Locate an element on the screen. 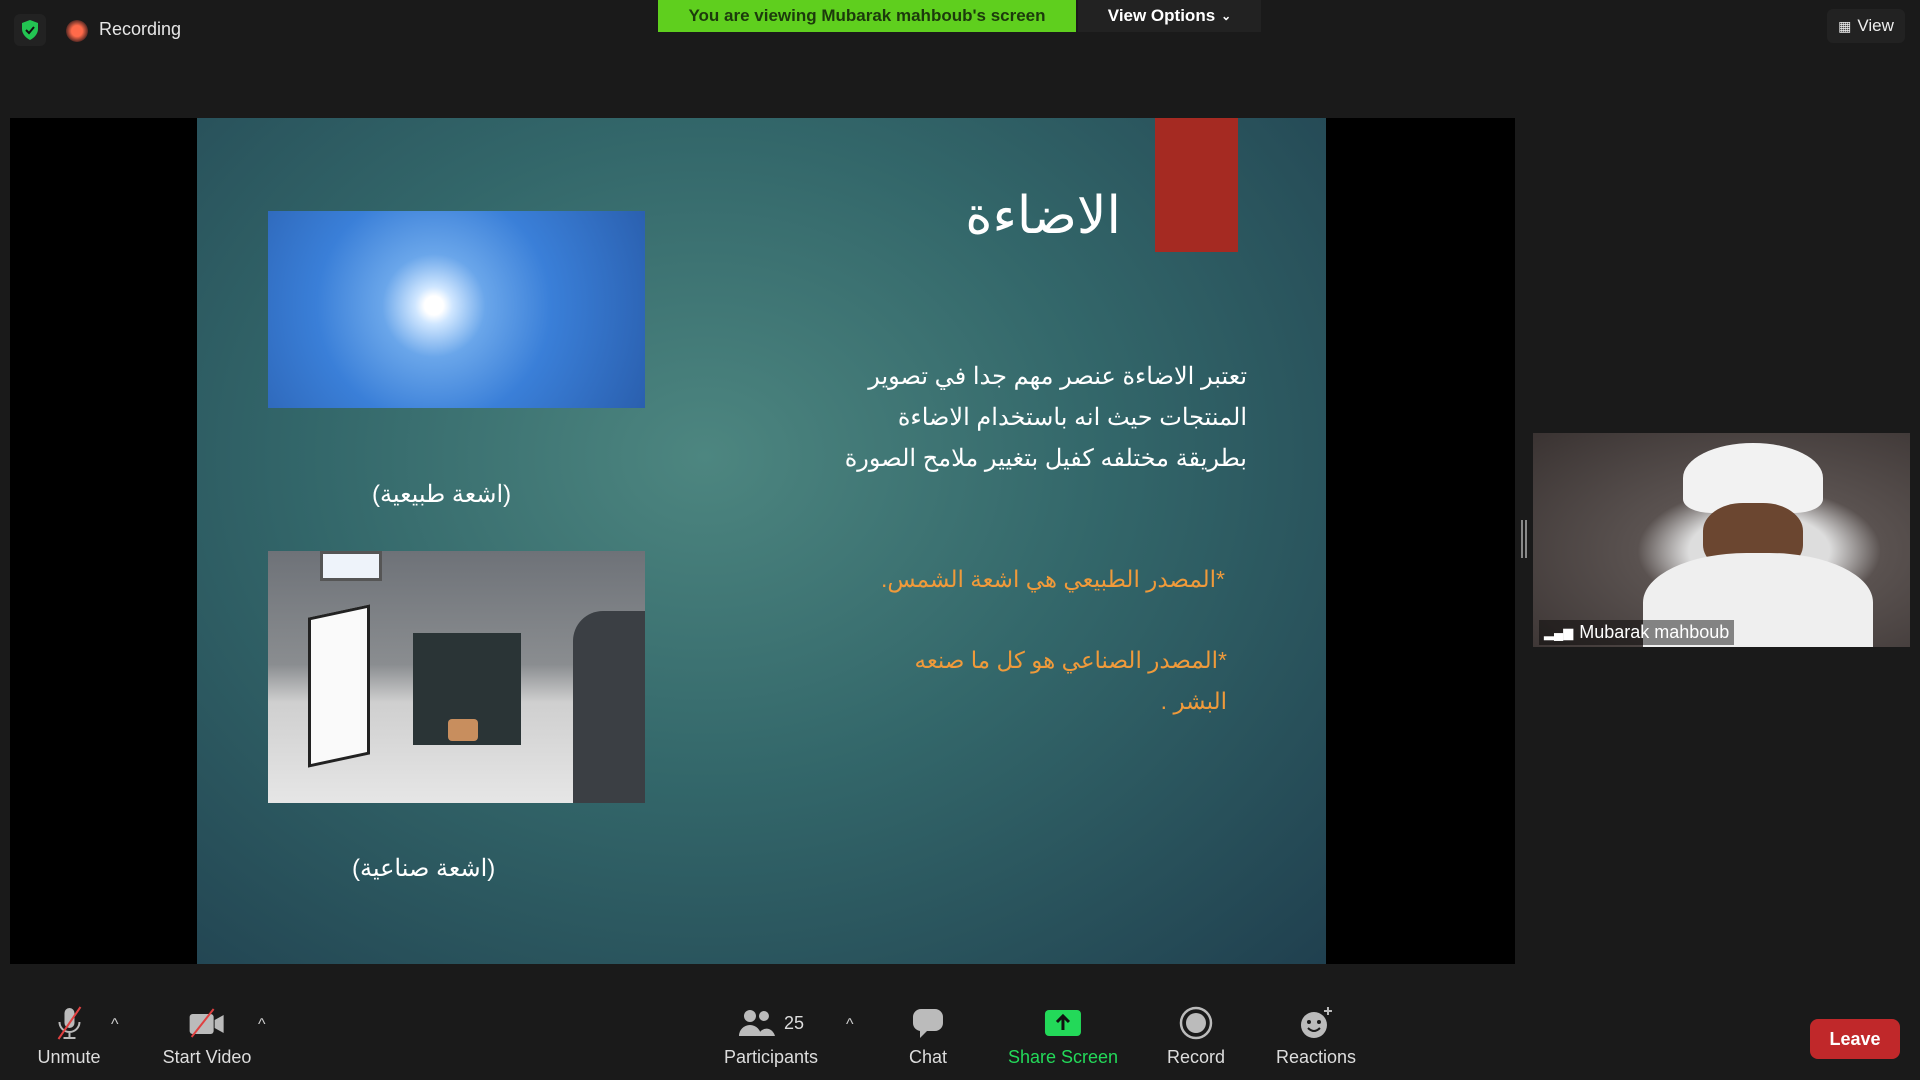 Image resolution: width=1920 pixels, height=1080 pixels. share-screen-icon is located at coordinates (1063, 1023).